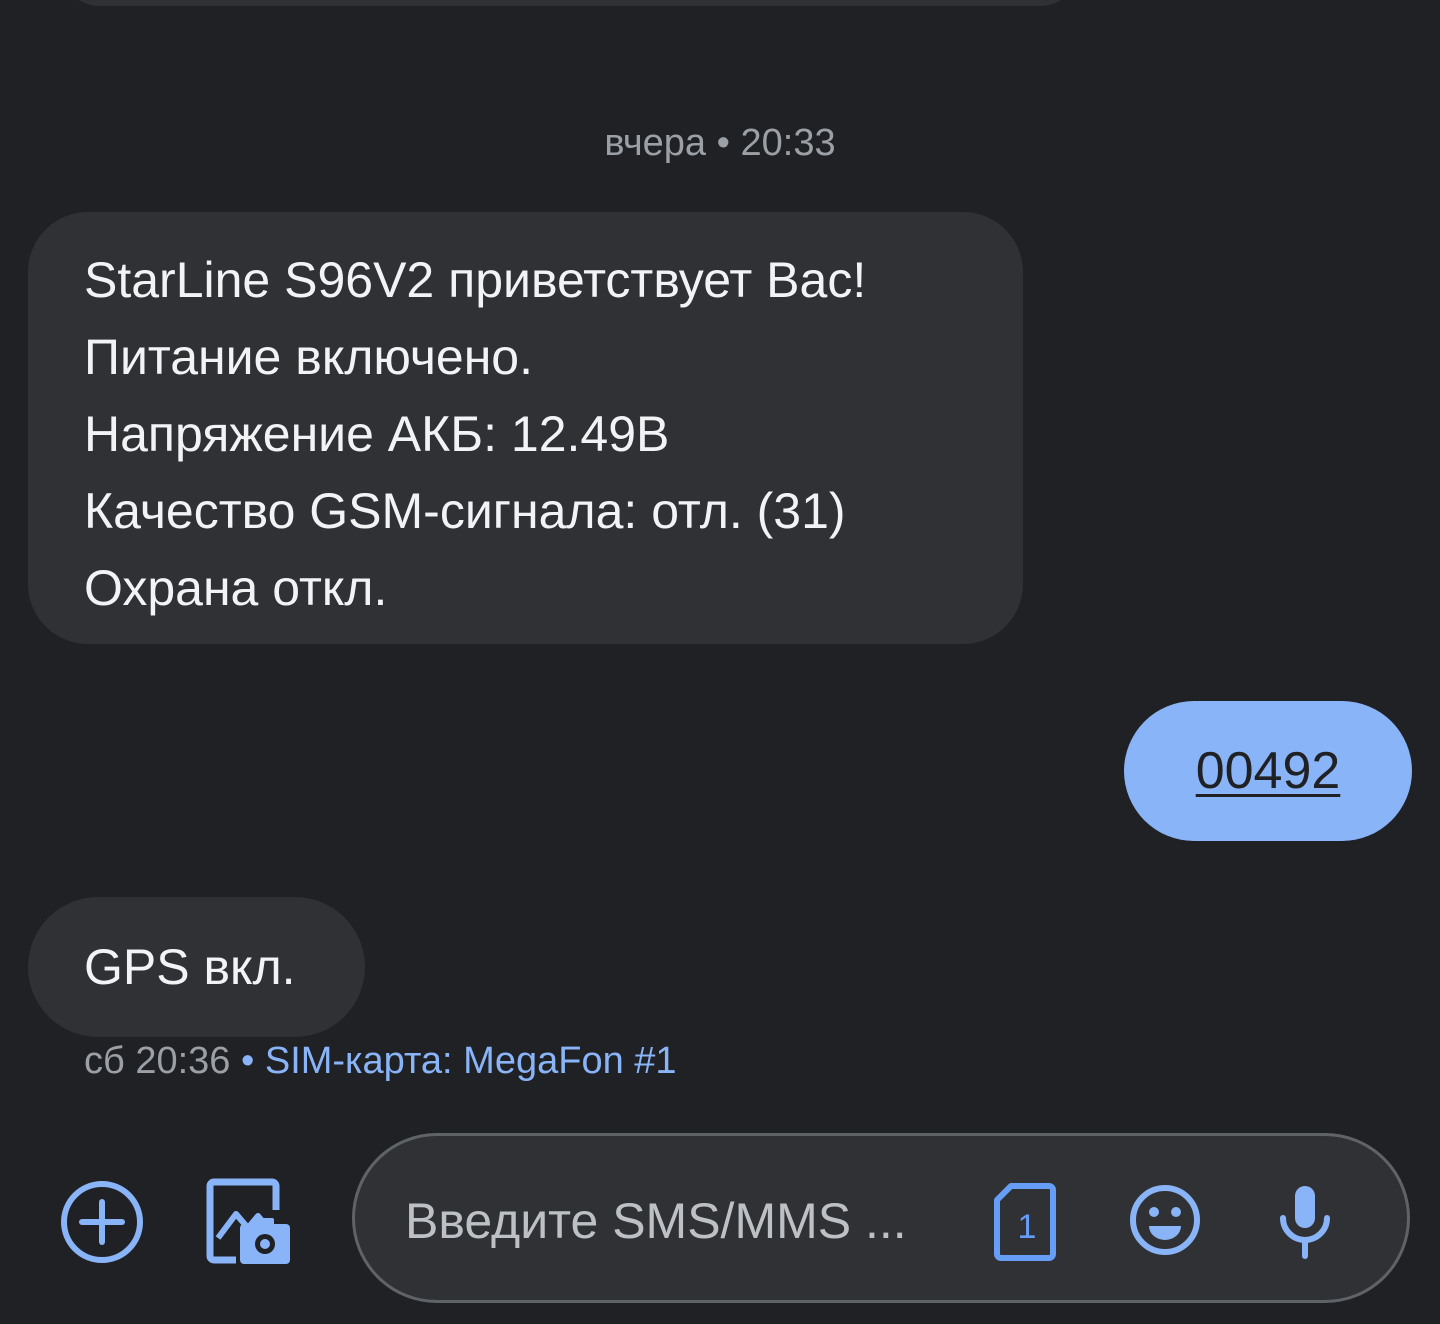  I want to click on sim-select-button: 1, so click(1025, 1222).